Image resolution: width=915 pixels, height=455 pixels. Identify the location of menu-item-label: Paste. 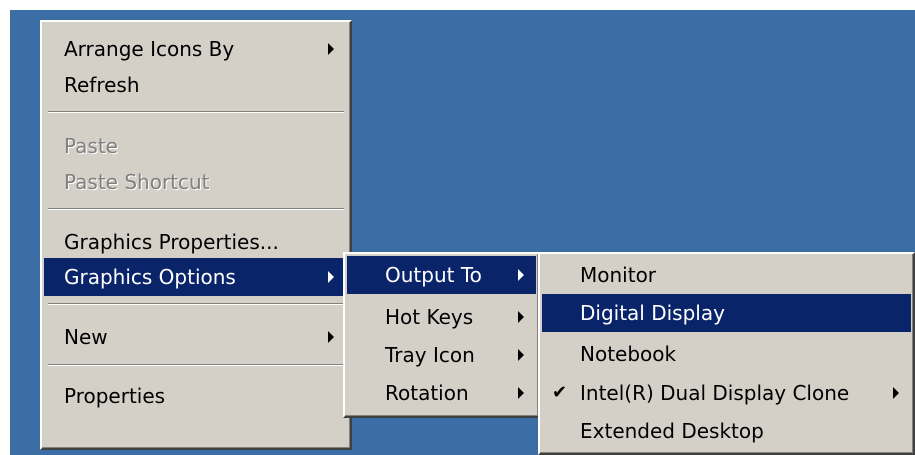
(91, 146).